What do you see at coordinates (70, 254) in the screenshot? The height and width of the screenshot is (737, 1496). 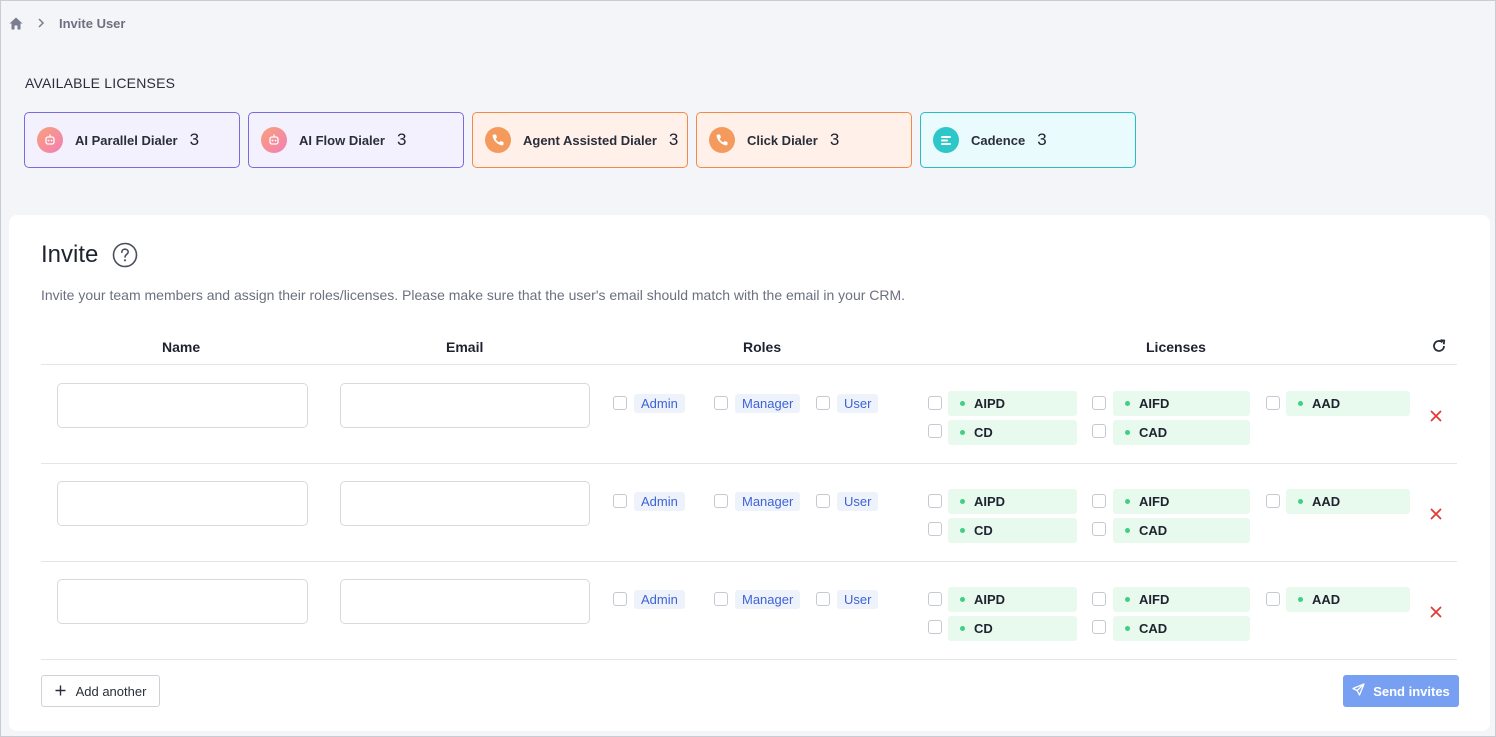 I see `page-title: Invite` at bounding box center [70, 254].